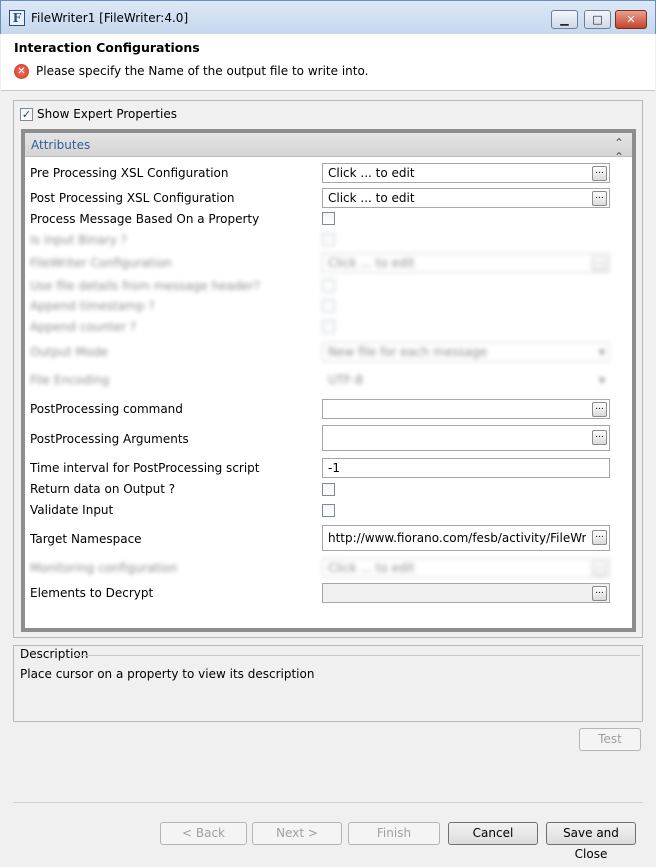 This screenshot has height=867, width=656. What do you see at coordinates (86, 539) in the screenshot?
I see `property-label: Target Namespace` at bounding box center [86, 539].